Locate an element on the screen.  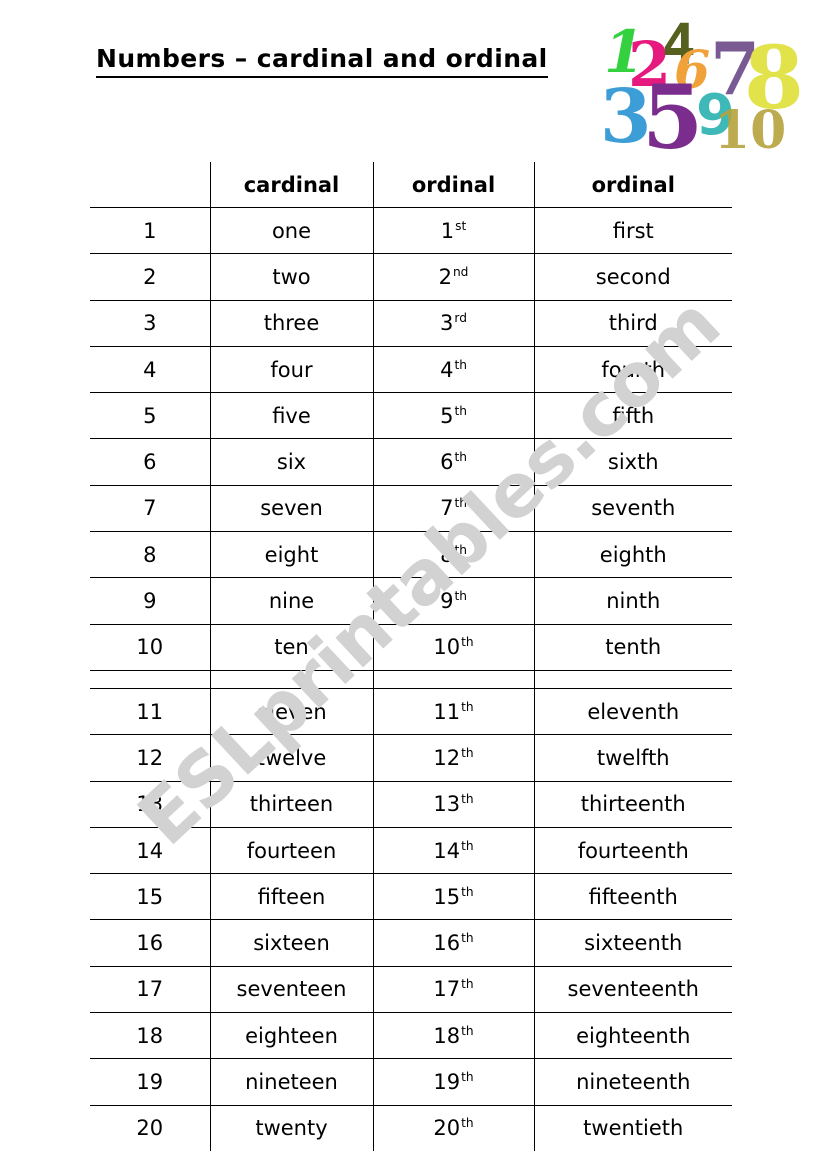
ordinal-numeral-base: 16 is located at coordinates (447, 943).